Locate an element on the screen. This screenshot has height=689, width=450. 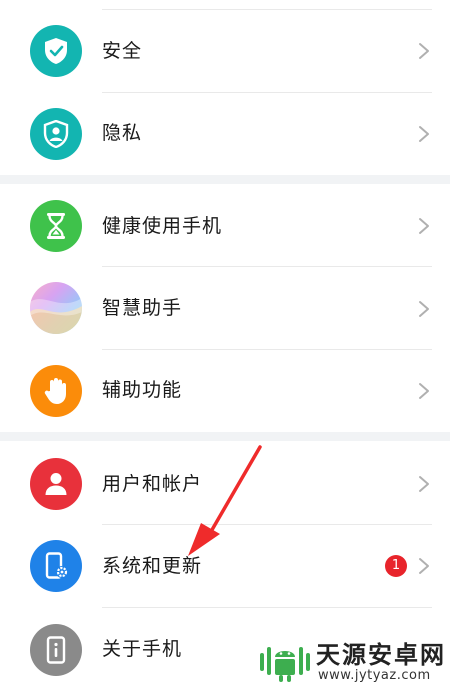
hand-icon is located at coordinates (56, 391).